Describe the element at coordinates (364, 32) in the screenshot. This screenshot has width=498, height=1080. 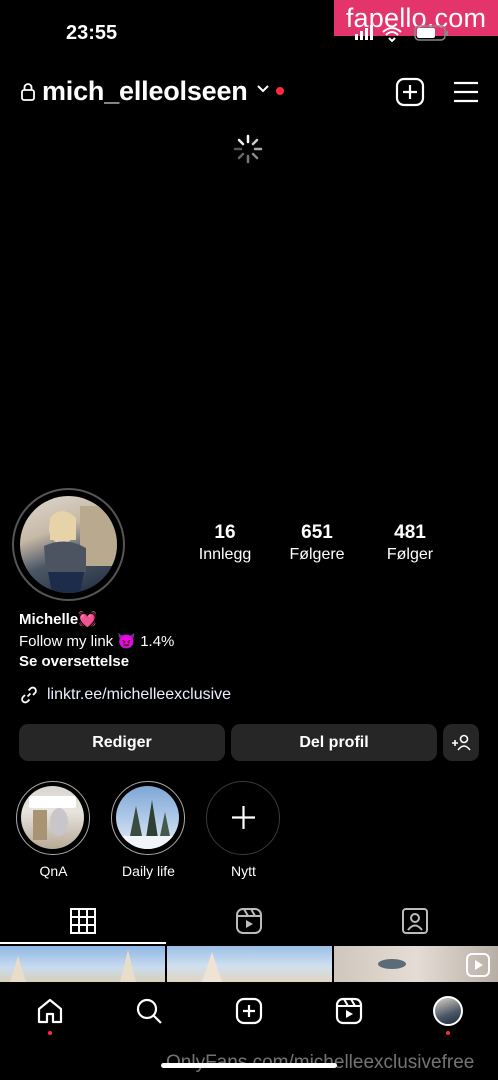
I see `signal-icon` at that location.